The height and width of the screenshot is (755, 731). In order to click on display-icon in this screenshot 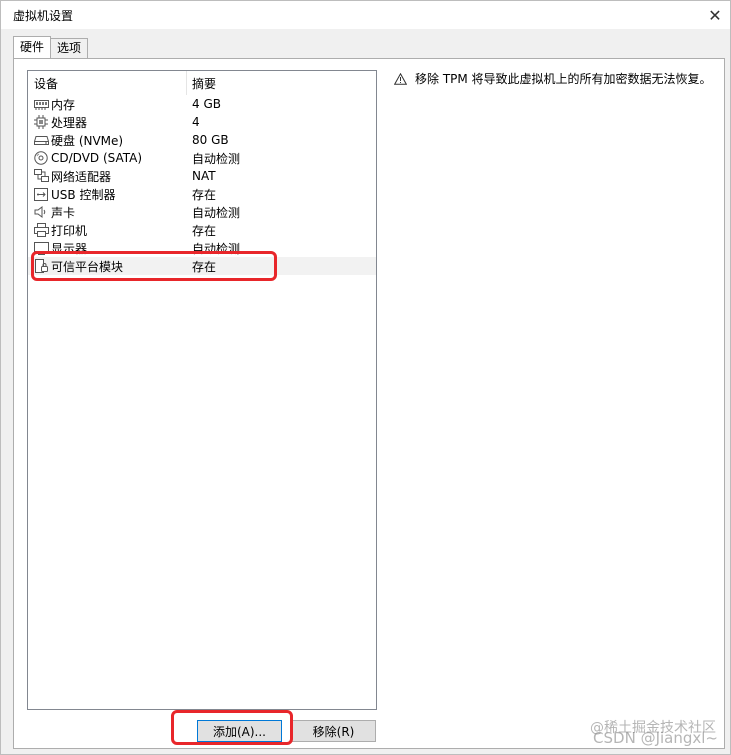, I will do `click(41, 248)`.